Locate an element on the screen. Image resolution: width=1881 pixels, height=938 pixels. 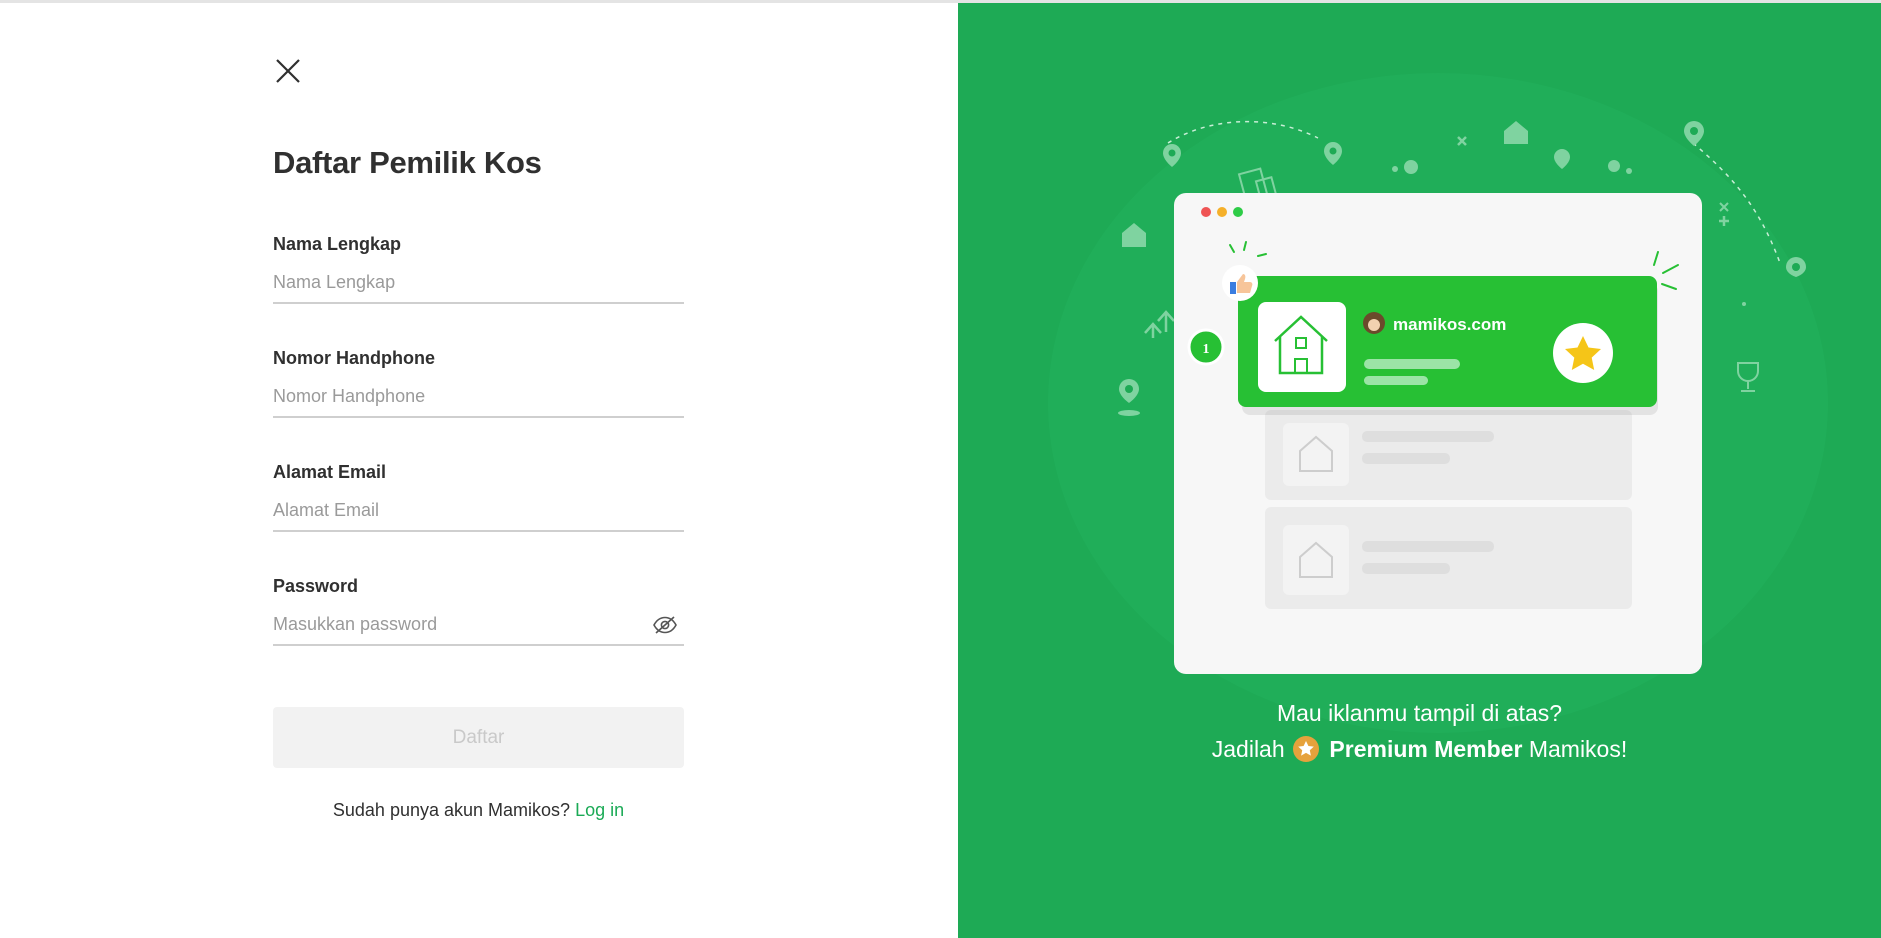
close-button is located at coordinates (288, 71).